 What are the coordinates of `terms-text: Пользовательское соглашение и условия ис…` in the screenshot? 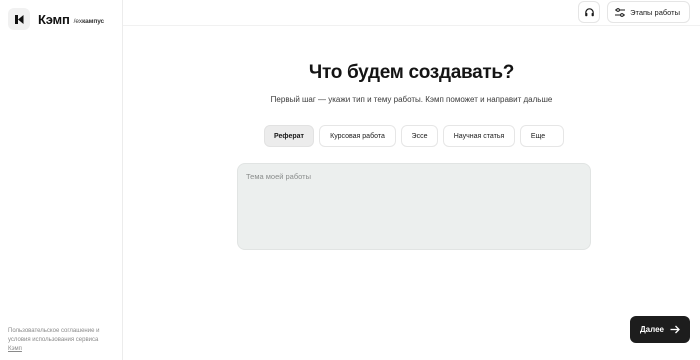 It's located at (54, 335).